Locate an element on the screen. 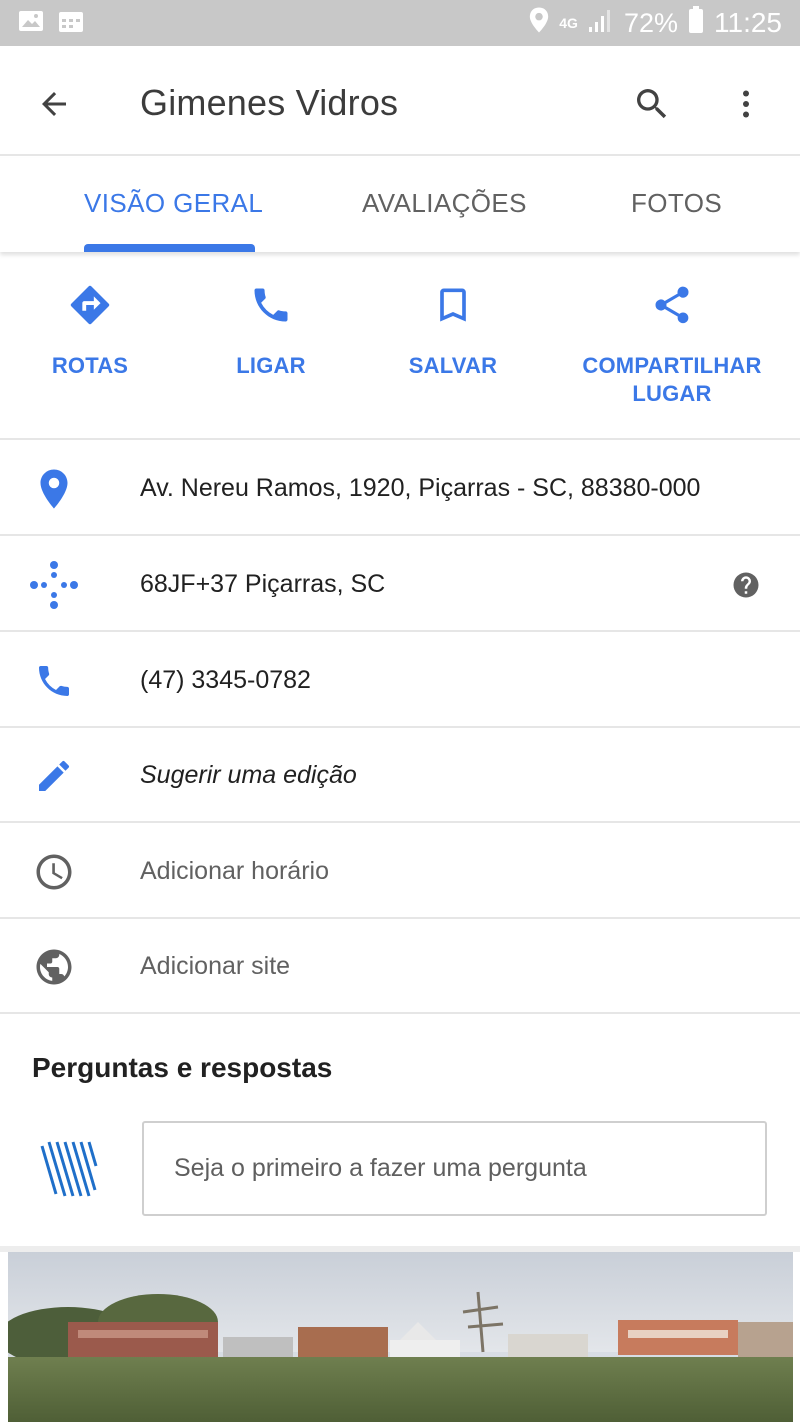 This screenshot has width=800, height=1422. directions-button: ROTAS is located at coordinates (95, 330).